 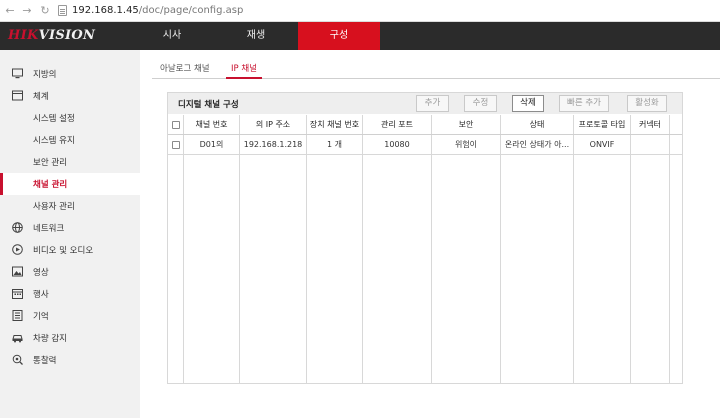 What do you see at coordinates (54, 141) in the screenshot?
I see `sidebar-item-label: 시스템 유지` at bounding box center [54, 141].